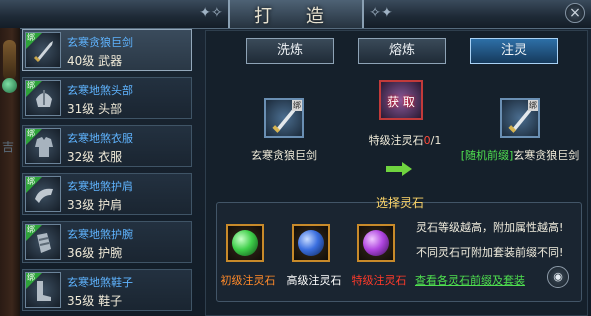 The width and height of the screenshot is (591, 316). What do you see at coordinates (396, 140) in the screenshot?
I see `material-name: 特级注灵石` at bounding box center [396, 140].